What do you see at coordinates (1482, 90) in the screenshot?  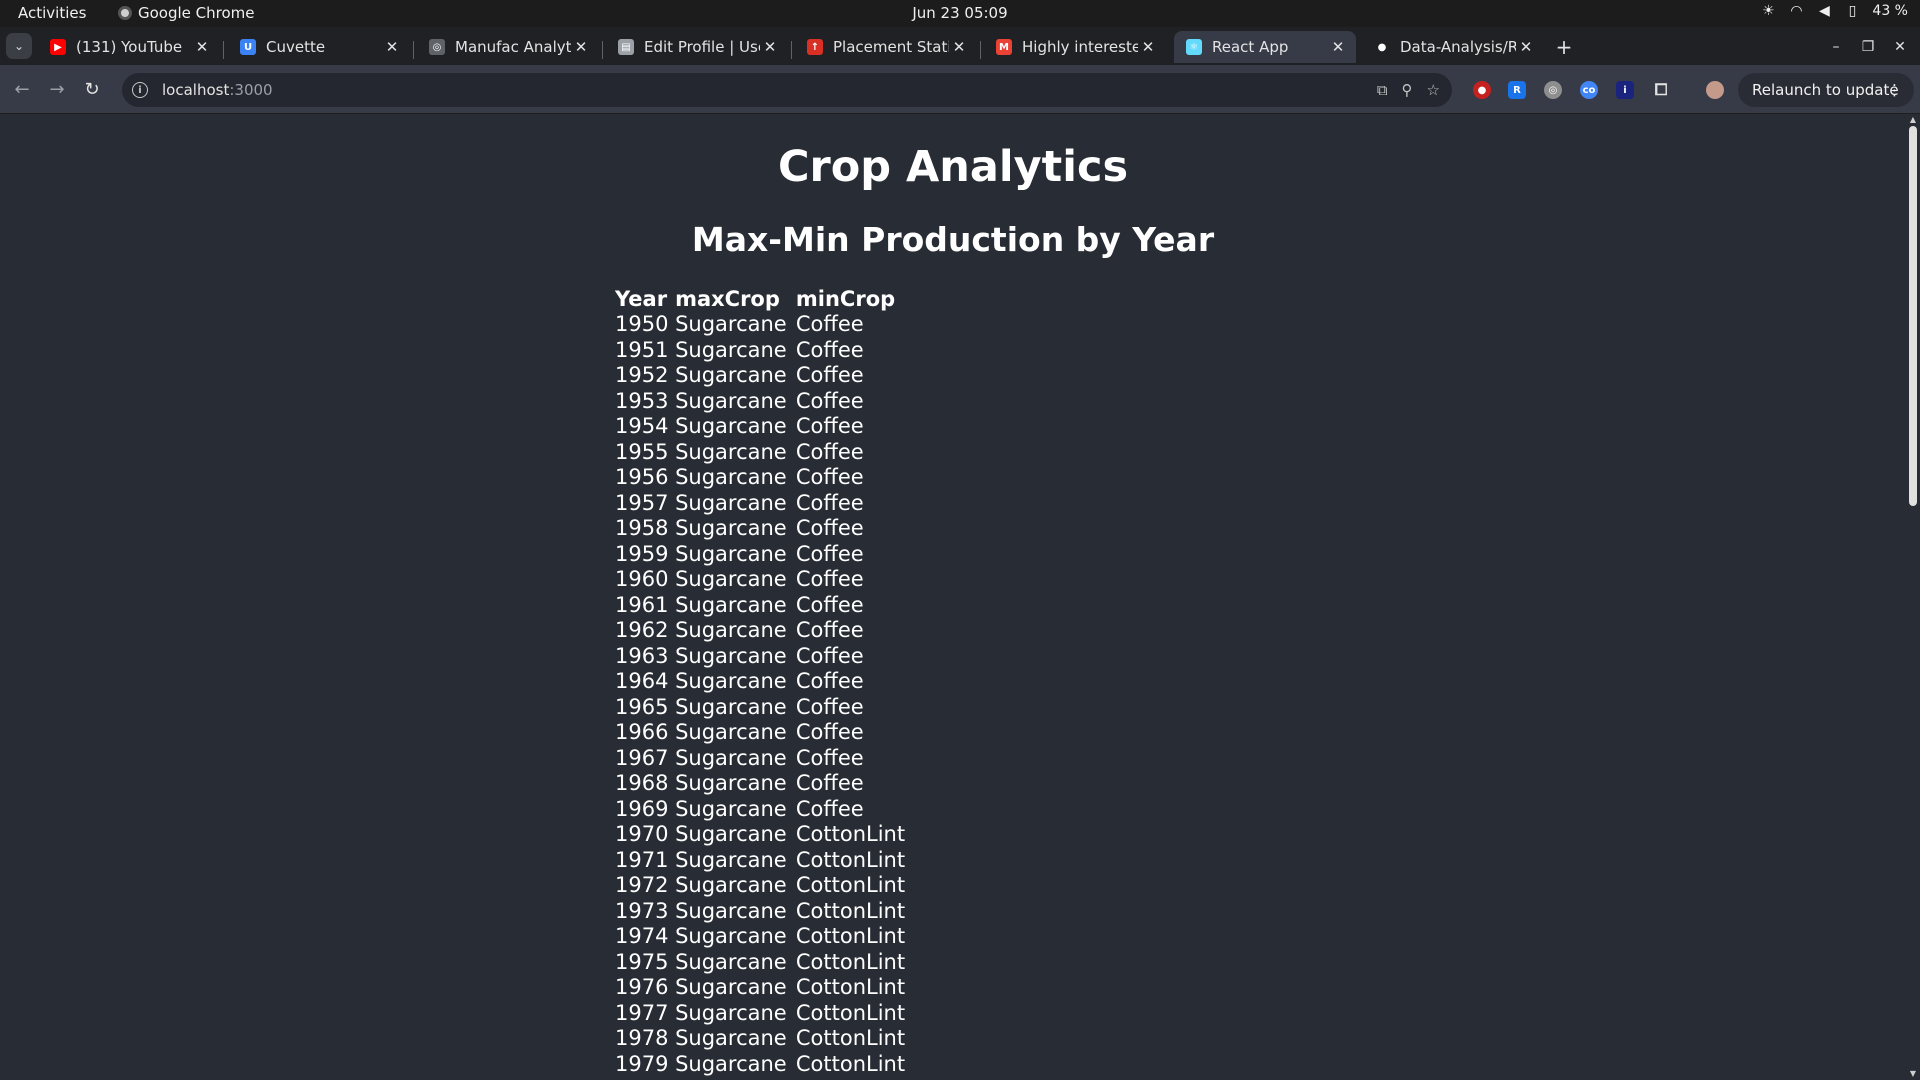 I see `extension-red-icon: ●` at bounding box center [1482, 90].